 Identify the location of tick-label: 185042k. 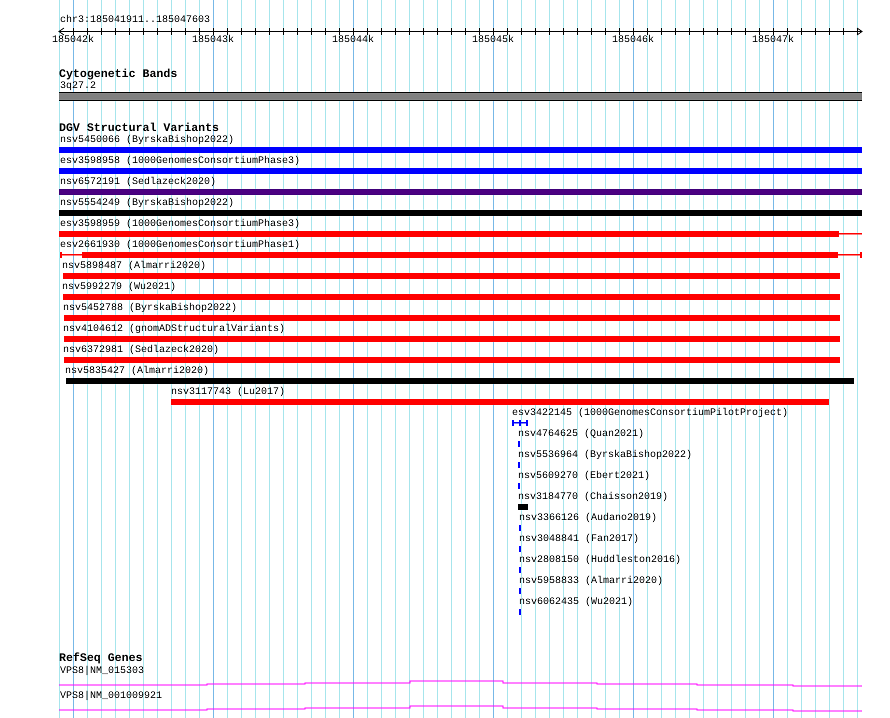
(72, 40).